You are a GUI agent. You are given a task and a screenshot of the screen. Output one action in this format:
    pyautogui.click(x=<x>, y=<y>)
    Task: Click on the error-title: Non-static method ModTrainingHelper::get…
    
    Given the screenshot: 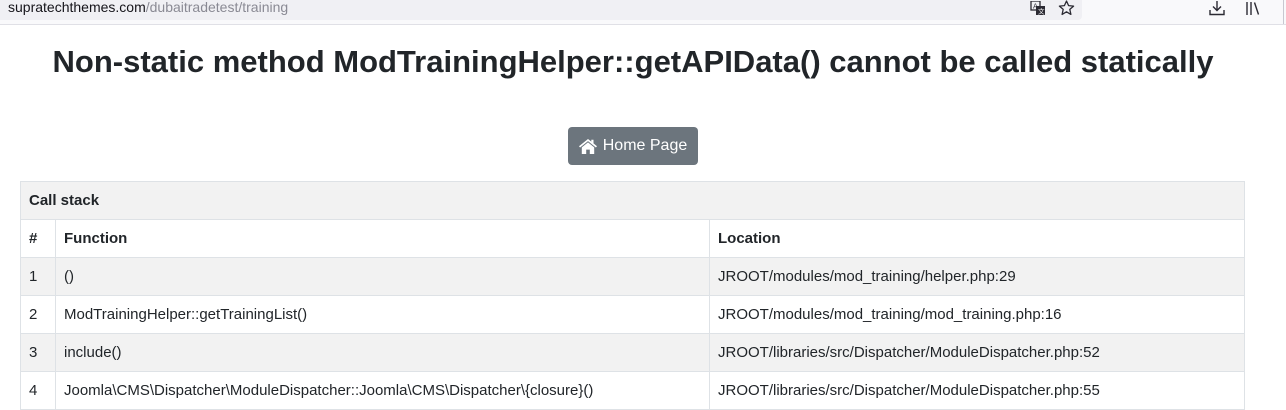 What is the action you would take?
    pyautogui.click(x=633, y=61)
    